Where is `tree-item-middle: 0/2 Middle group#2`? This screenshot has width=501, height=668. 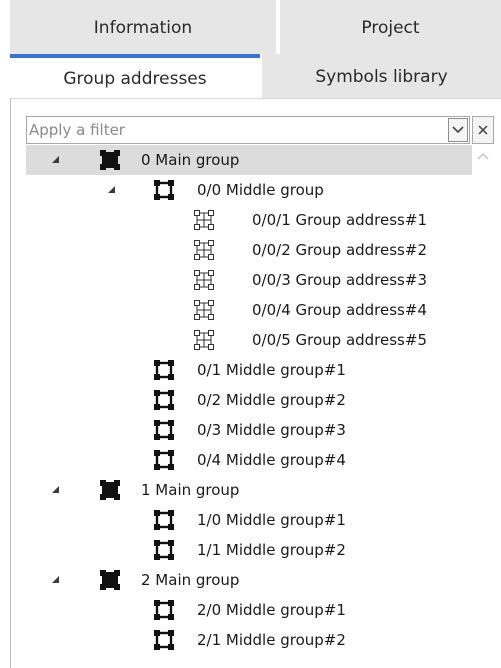 tree-item-middle: 0/2 Middle group#2 is located at coordinates (249, 400).